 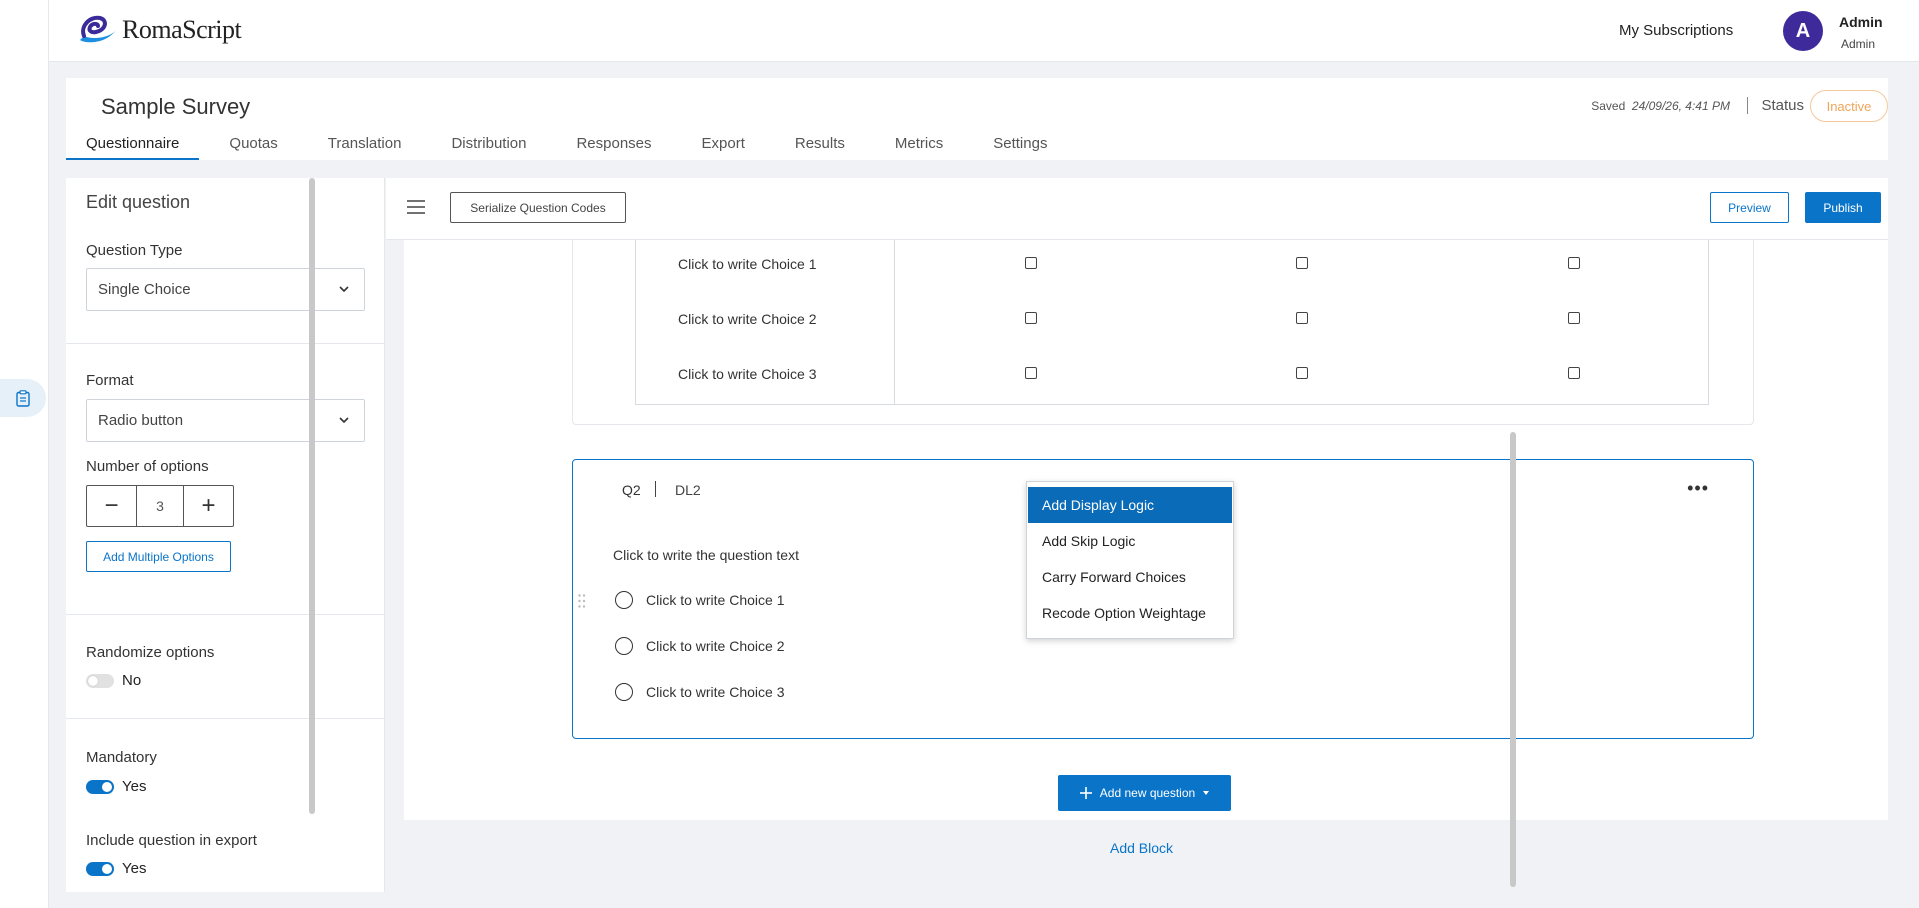 I want to click on tab-settings: Settings, so click(x=1020, y=147).